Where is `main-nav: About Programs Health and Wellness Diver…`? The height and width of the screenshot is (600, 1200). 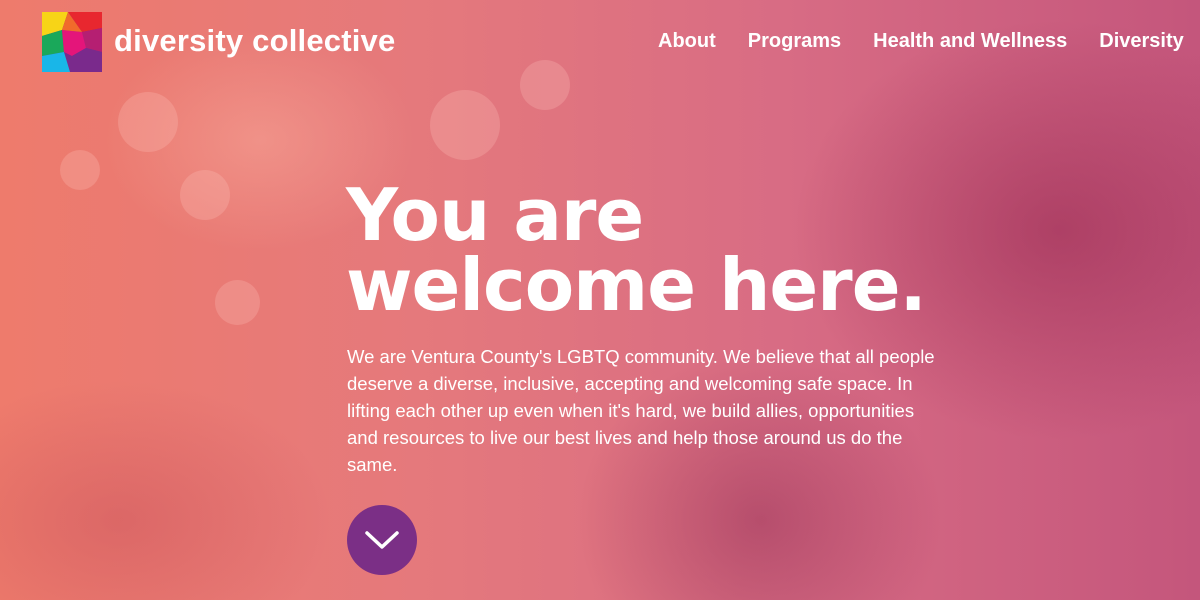 main-nav: About Programs Health and Wellness Diver… is located at coordinates (929, 41).